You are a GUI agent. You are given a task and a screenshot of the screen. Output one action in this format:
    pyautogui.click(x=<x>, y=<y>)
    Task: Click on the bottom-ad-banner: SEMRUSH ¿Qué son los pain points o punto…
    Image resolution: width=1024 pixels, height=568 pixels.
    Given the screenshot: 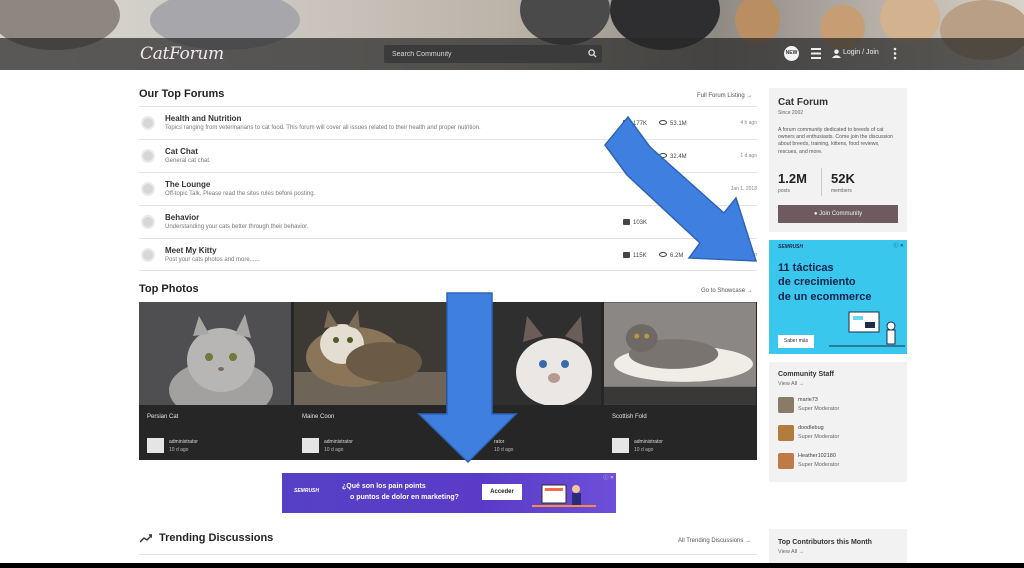 What is the action you would take?
    pyautogui.click(x=449, y=493)
    